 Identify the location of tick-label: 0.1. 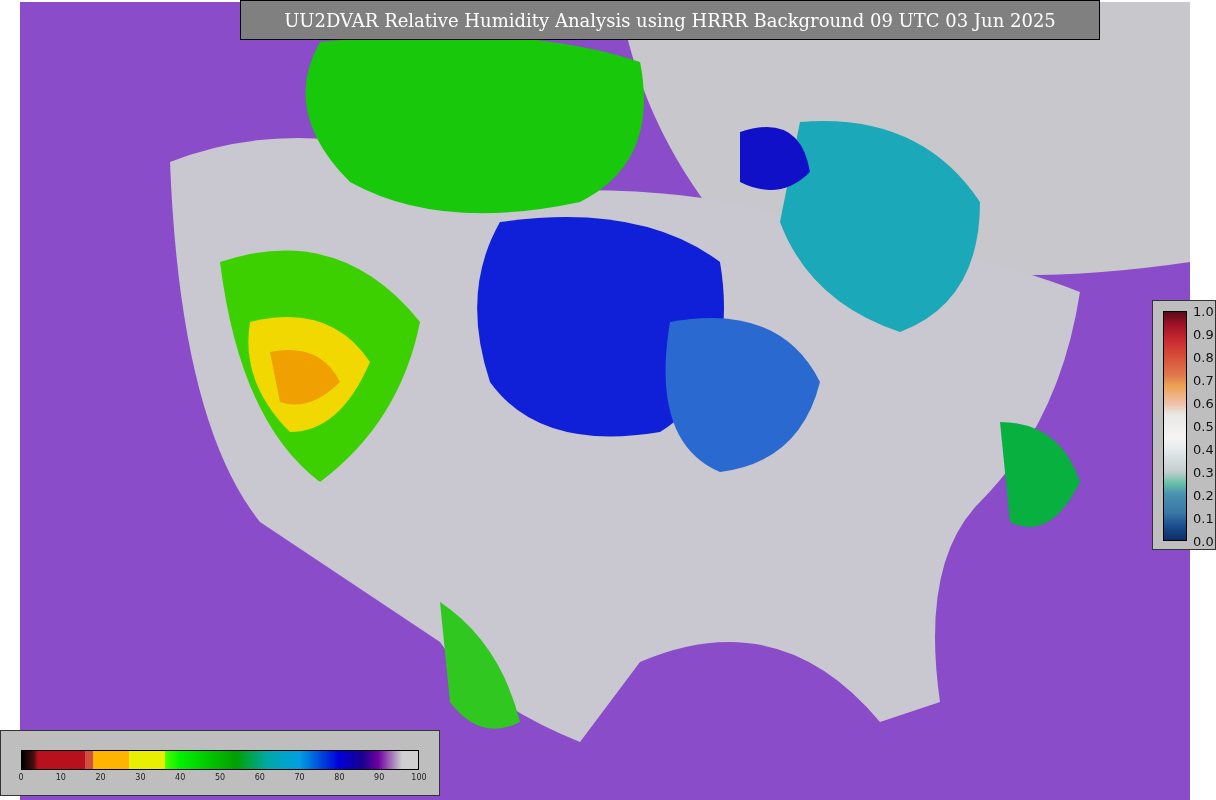
(1203, 518).